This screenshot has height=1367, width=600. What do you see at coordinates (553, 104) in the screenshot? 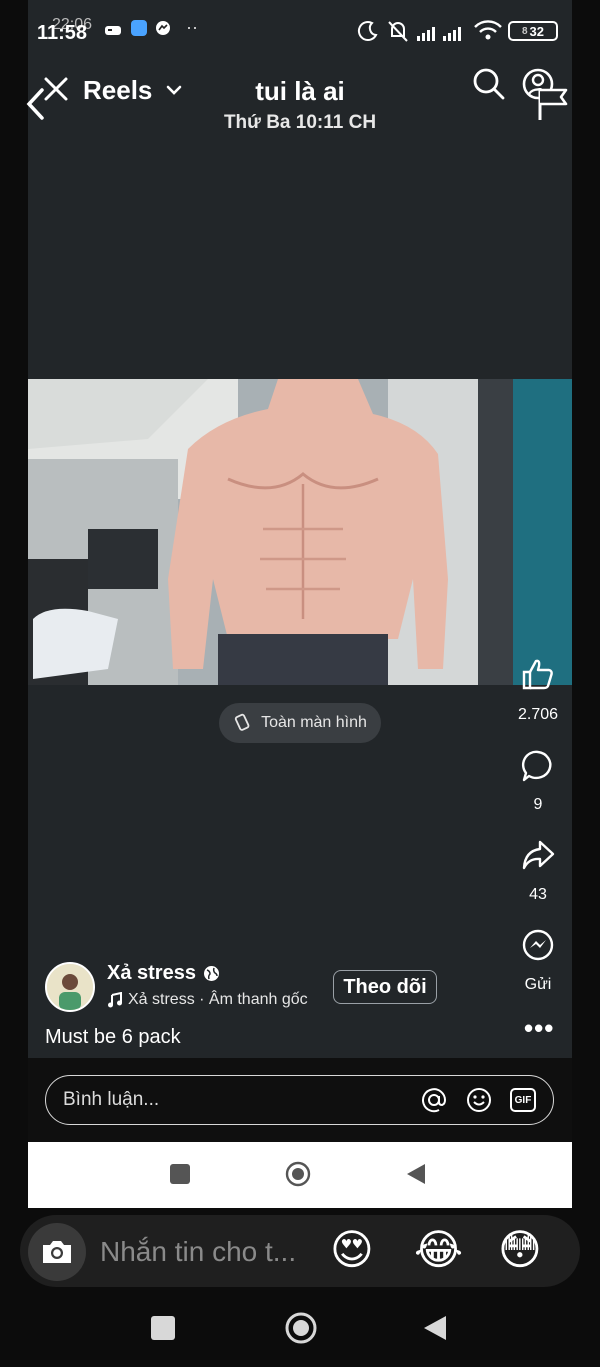
I see `flag-icon` at bounding box center [553, 104].